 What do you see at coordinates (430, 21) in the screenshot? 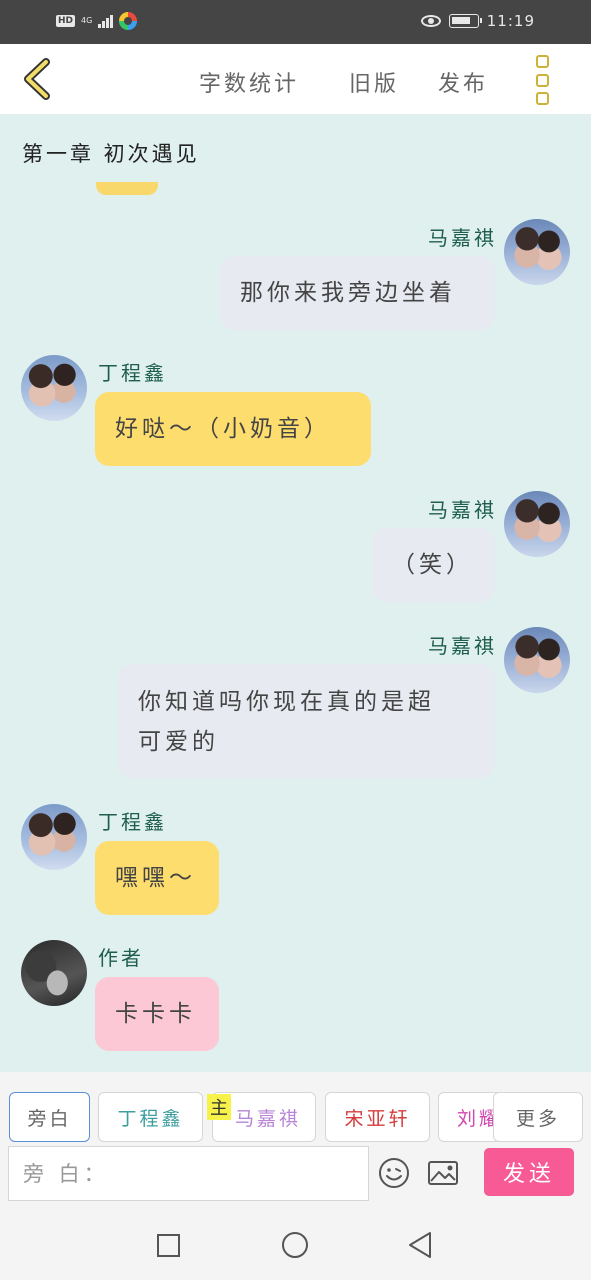
I see `eye-comfort-icon` at bounding box center [430, 21].